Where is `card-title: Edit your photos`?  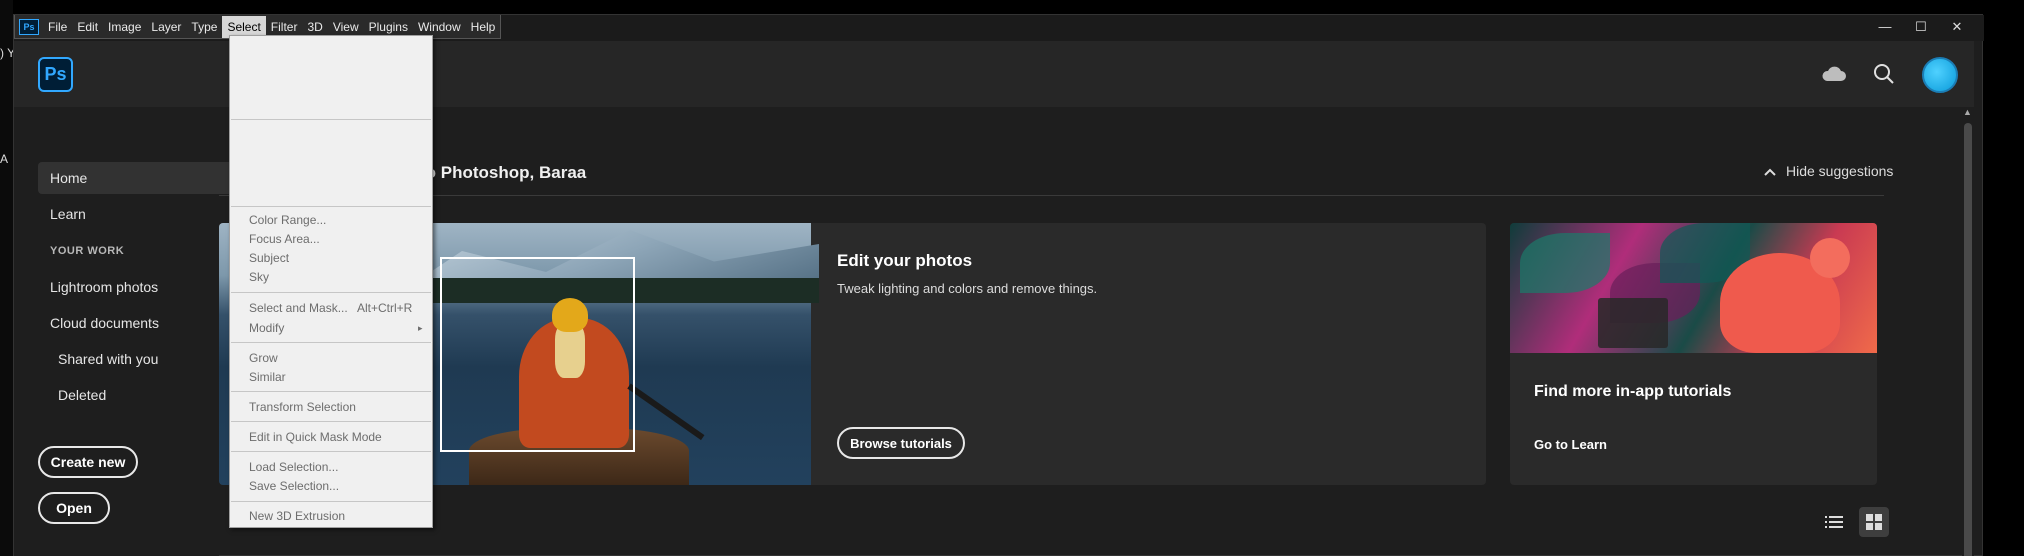
card-title: Edit your photos is located at coordinates (905, 260).